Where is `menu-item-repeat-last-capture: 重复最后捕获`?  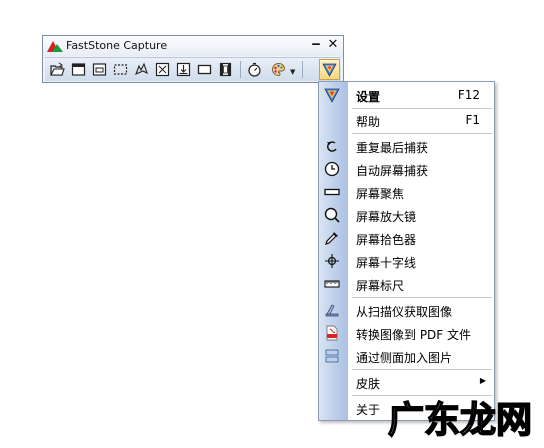
menu-item-repeat-last-capture: 重复最后捕获 is located at coordinates (406, 146).